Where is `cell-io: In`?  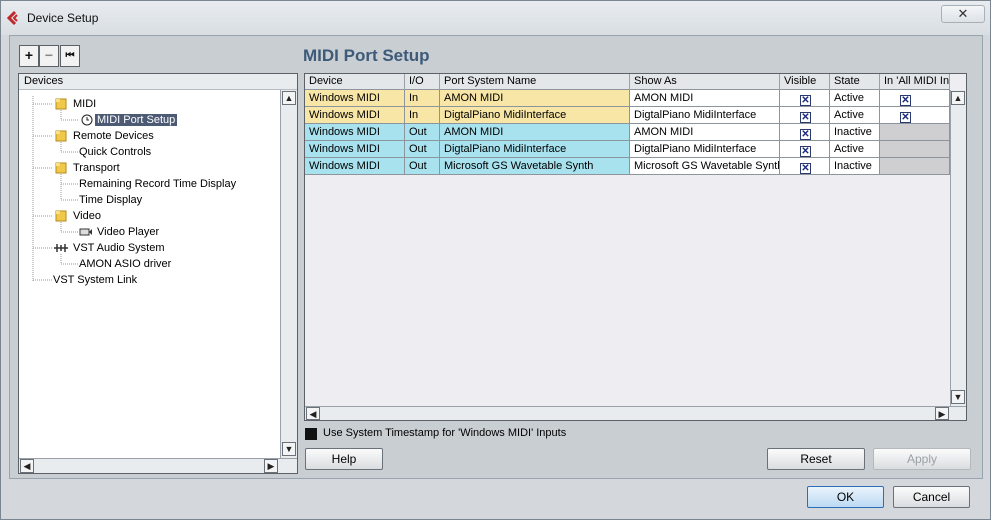 cell-io: In is located at coordinates (422, 115).